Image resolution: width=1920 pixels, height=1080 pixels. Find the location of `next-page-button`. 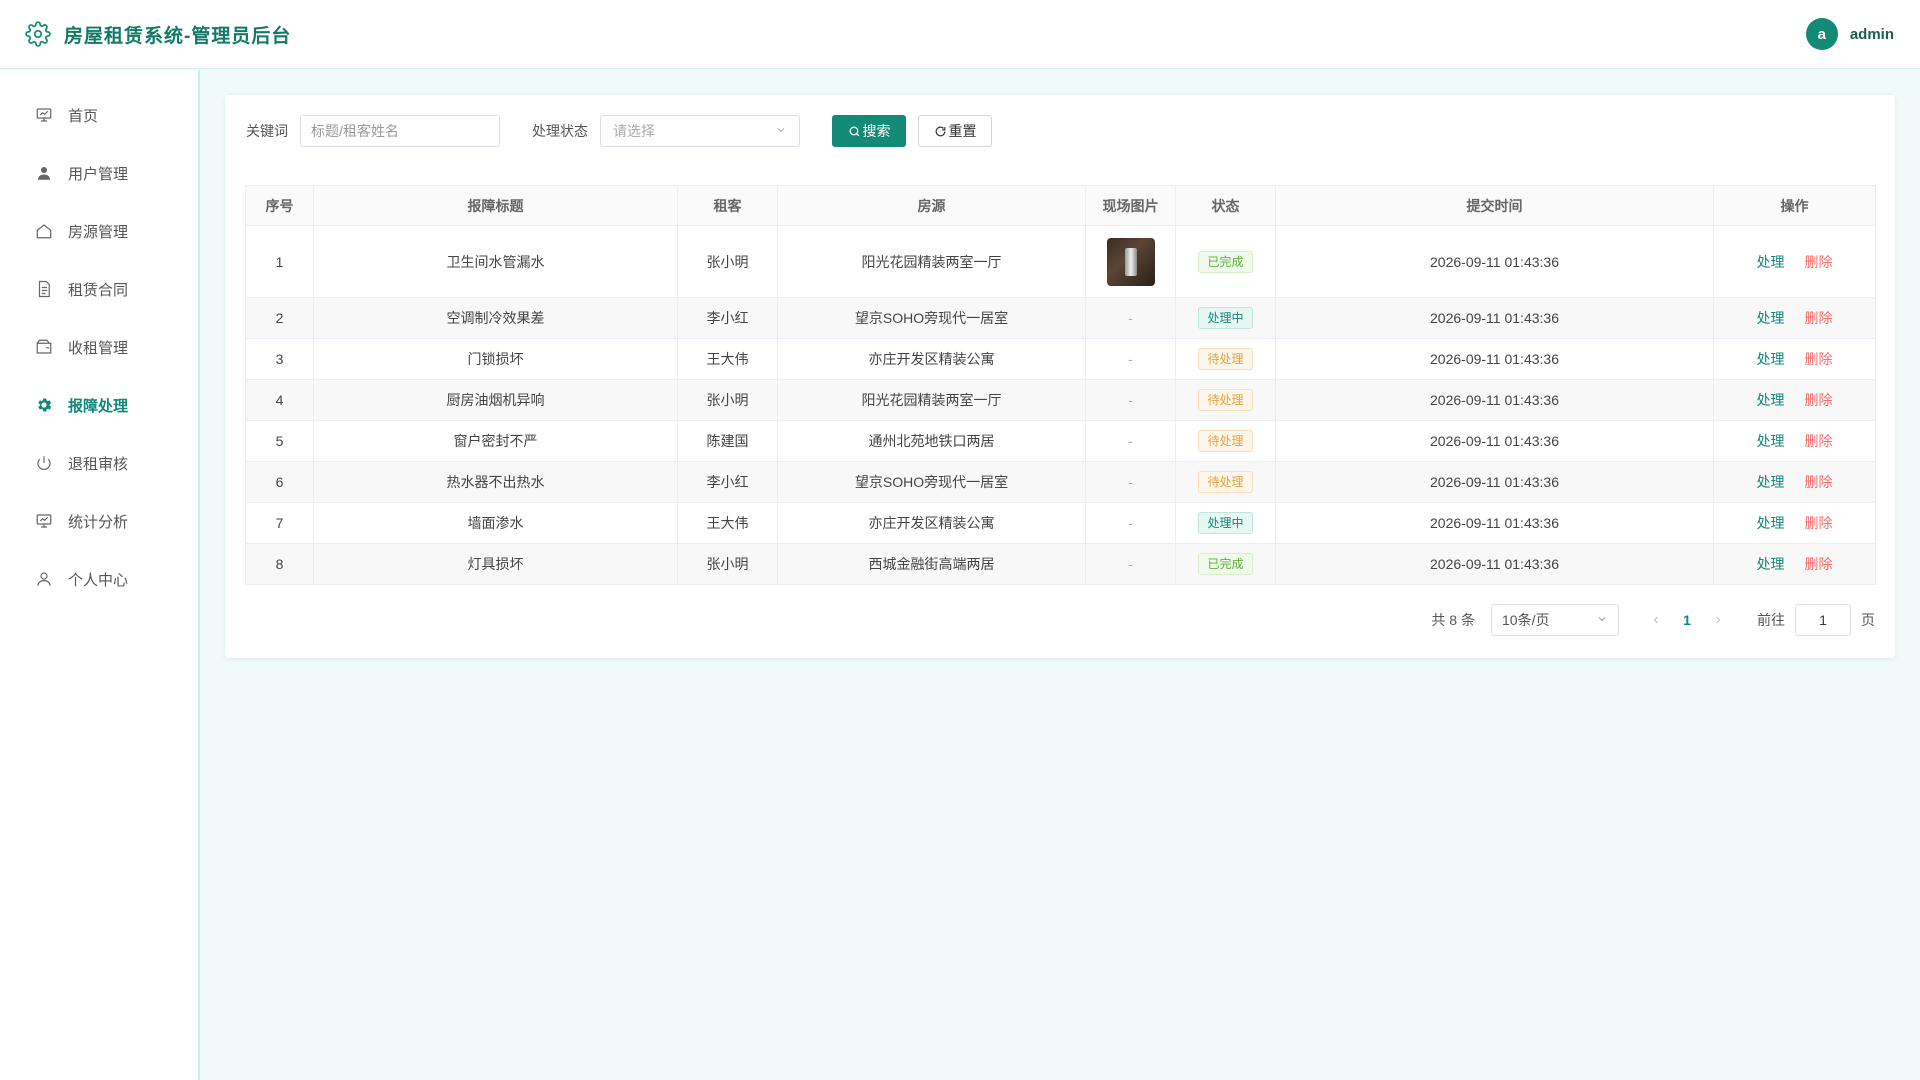

next-page-button is located at coordinates (1718, 620).